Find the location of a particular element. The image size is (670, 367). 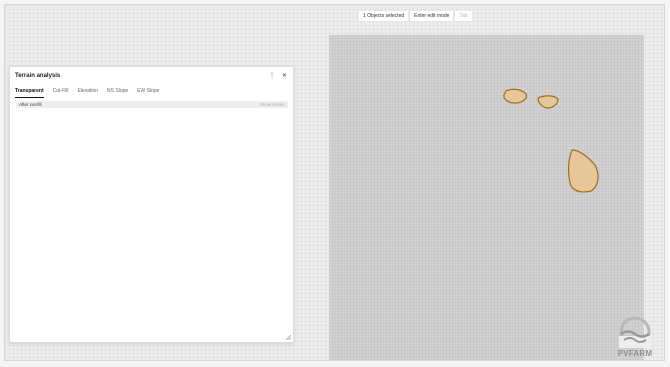

pvfarm-logo: PVFARM is located at coordinates (635, 338).